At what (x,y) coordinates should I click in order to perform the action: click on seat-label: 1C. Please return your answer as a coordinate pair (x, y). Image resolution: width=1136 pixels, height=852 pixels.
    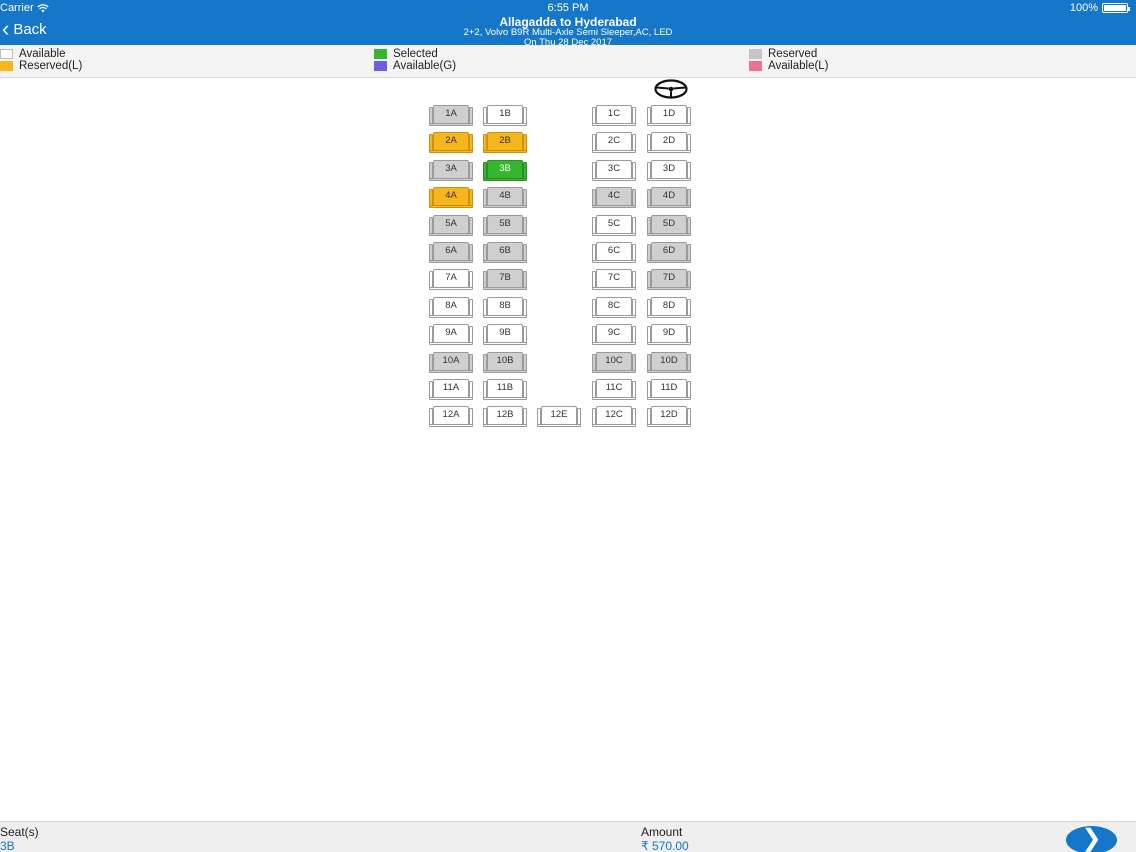
    Looking at the image, I should click on (614, 113).